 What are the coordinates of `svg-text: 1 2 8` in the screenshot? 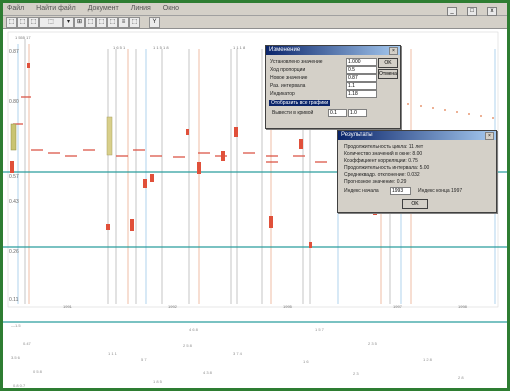 It's located at (428, 359).